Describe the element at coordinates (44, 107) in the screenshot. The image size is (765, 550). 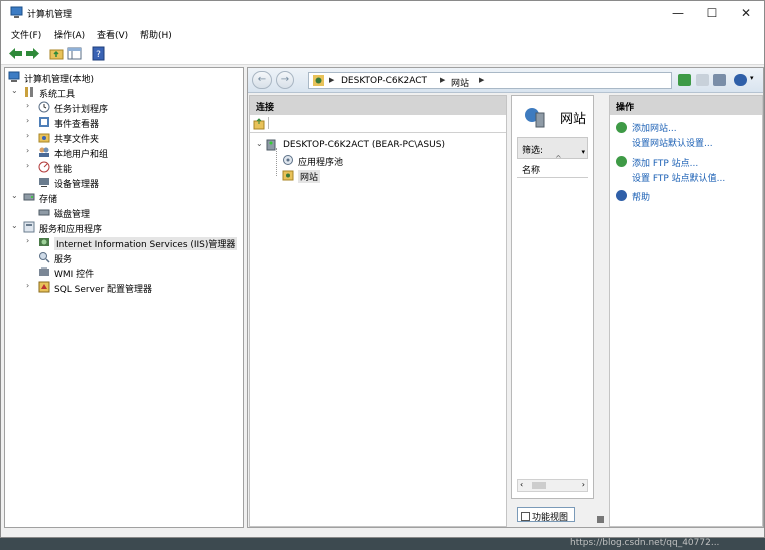
I see `clock-icon` at that location.